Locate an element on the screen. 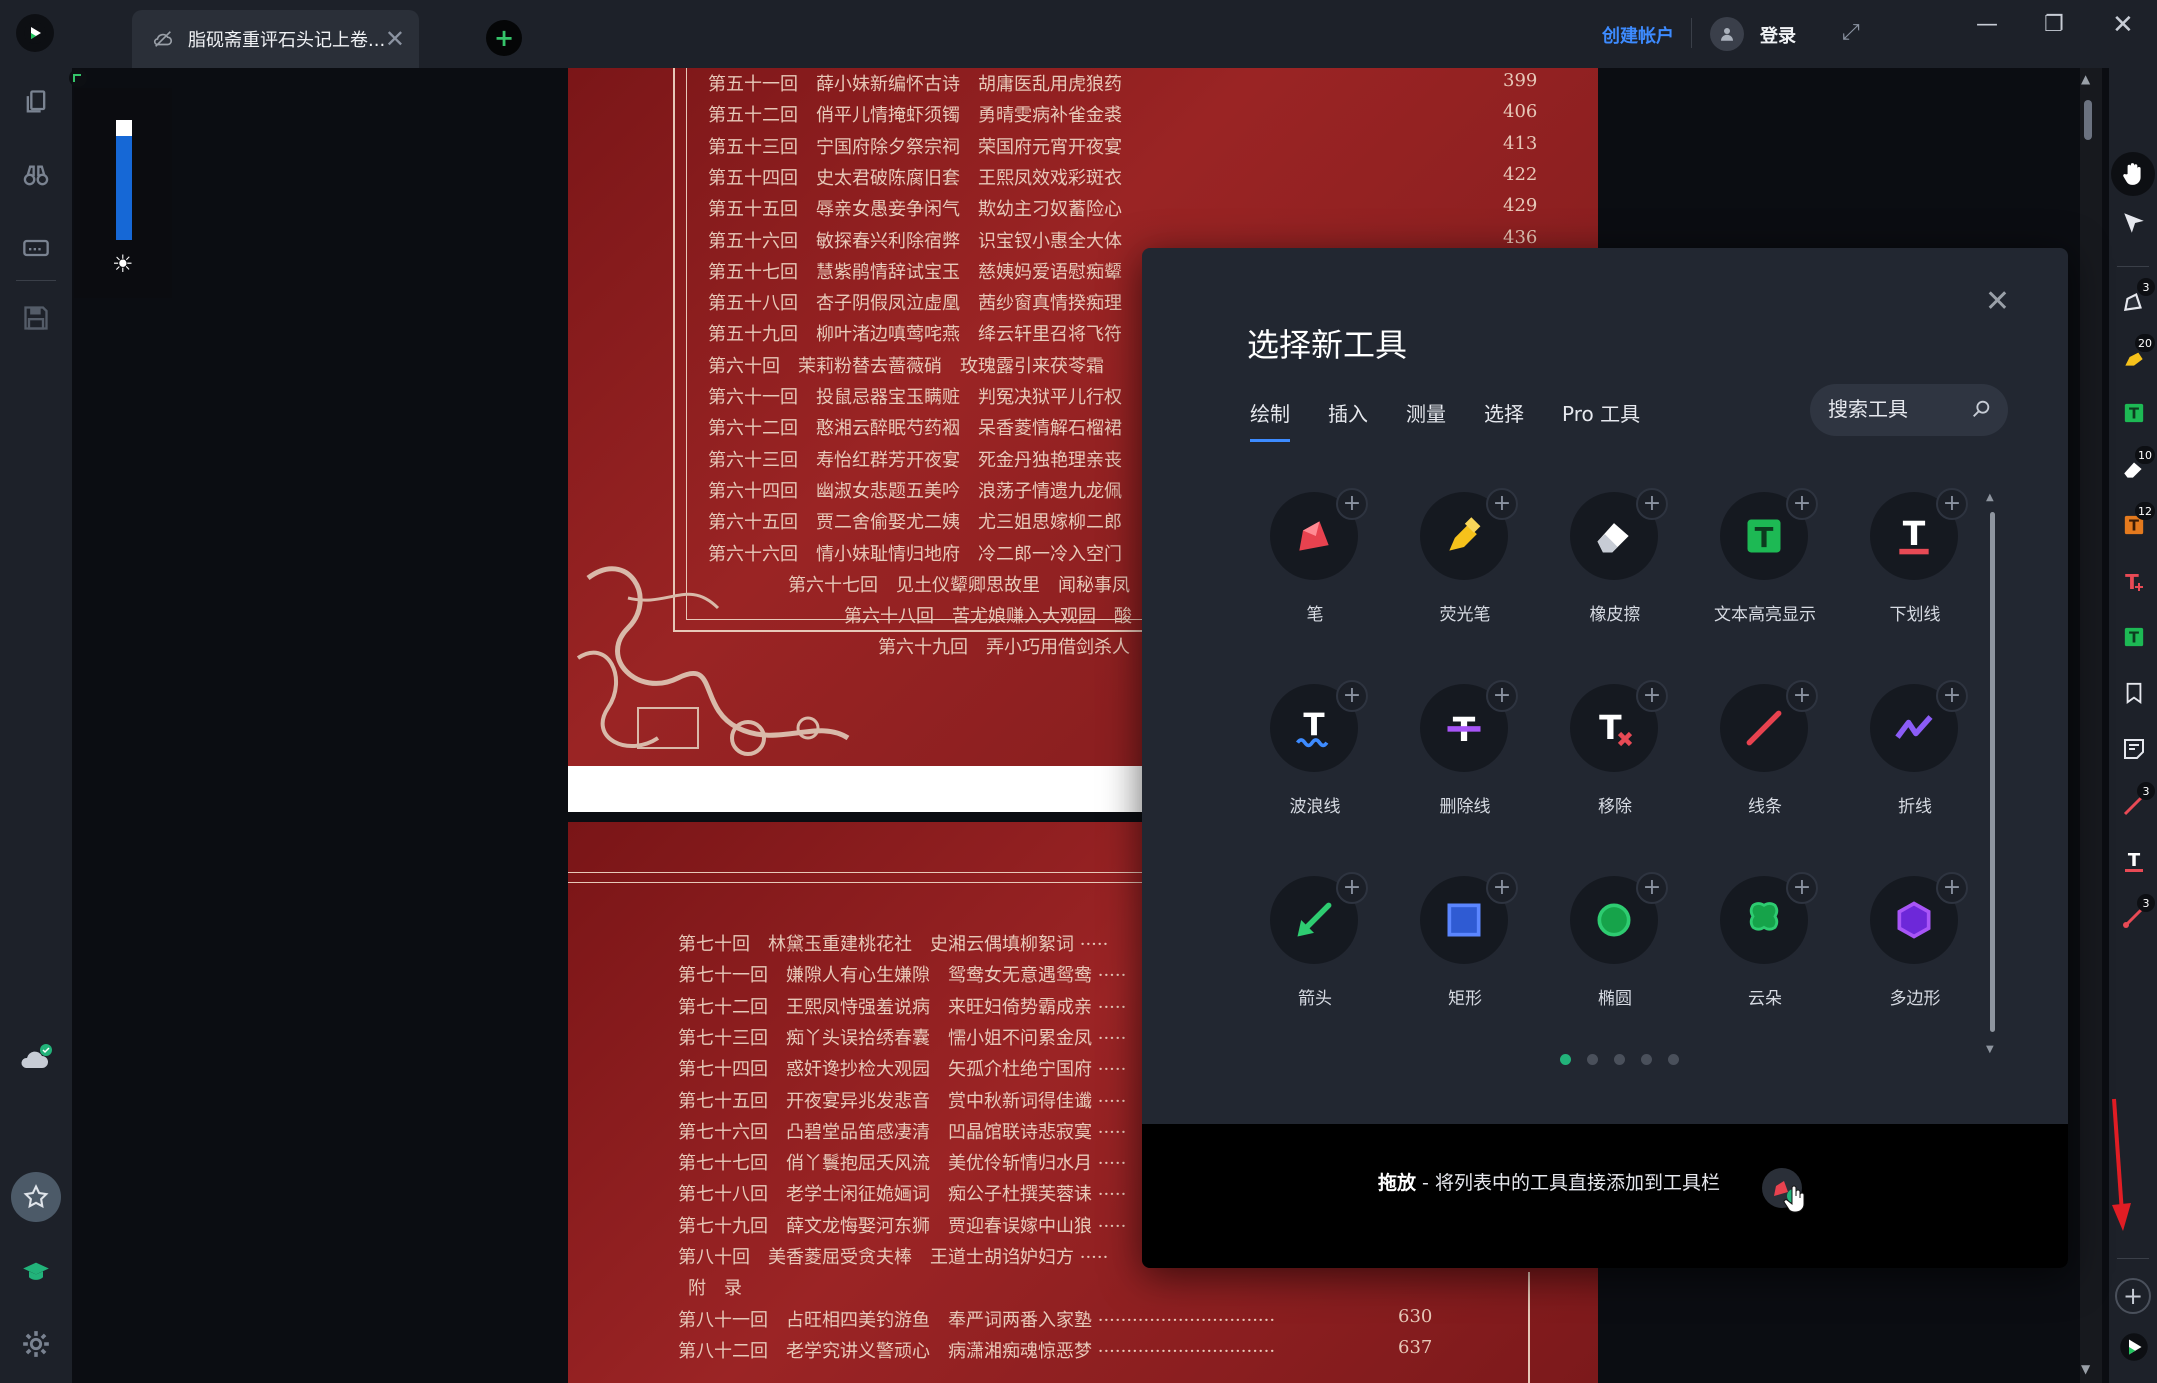  brightness-slider is located at coordinates (124, 180).